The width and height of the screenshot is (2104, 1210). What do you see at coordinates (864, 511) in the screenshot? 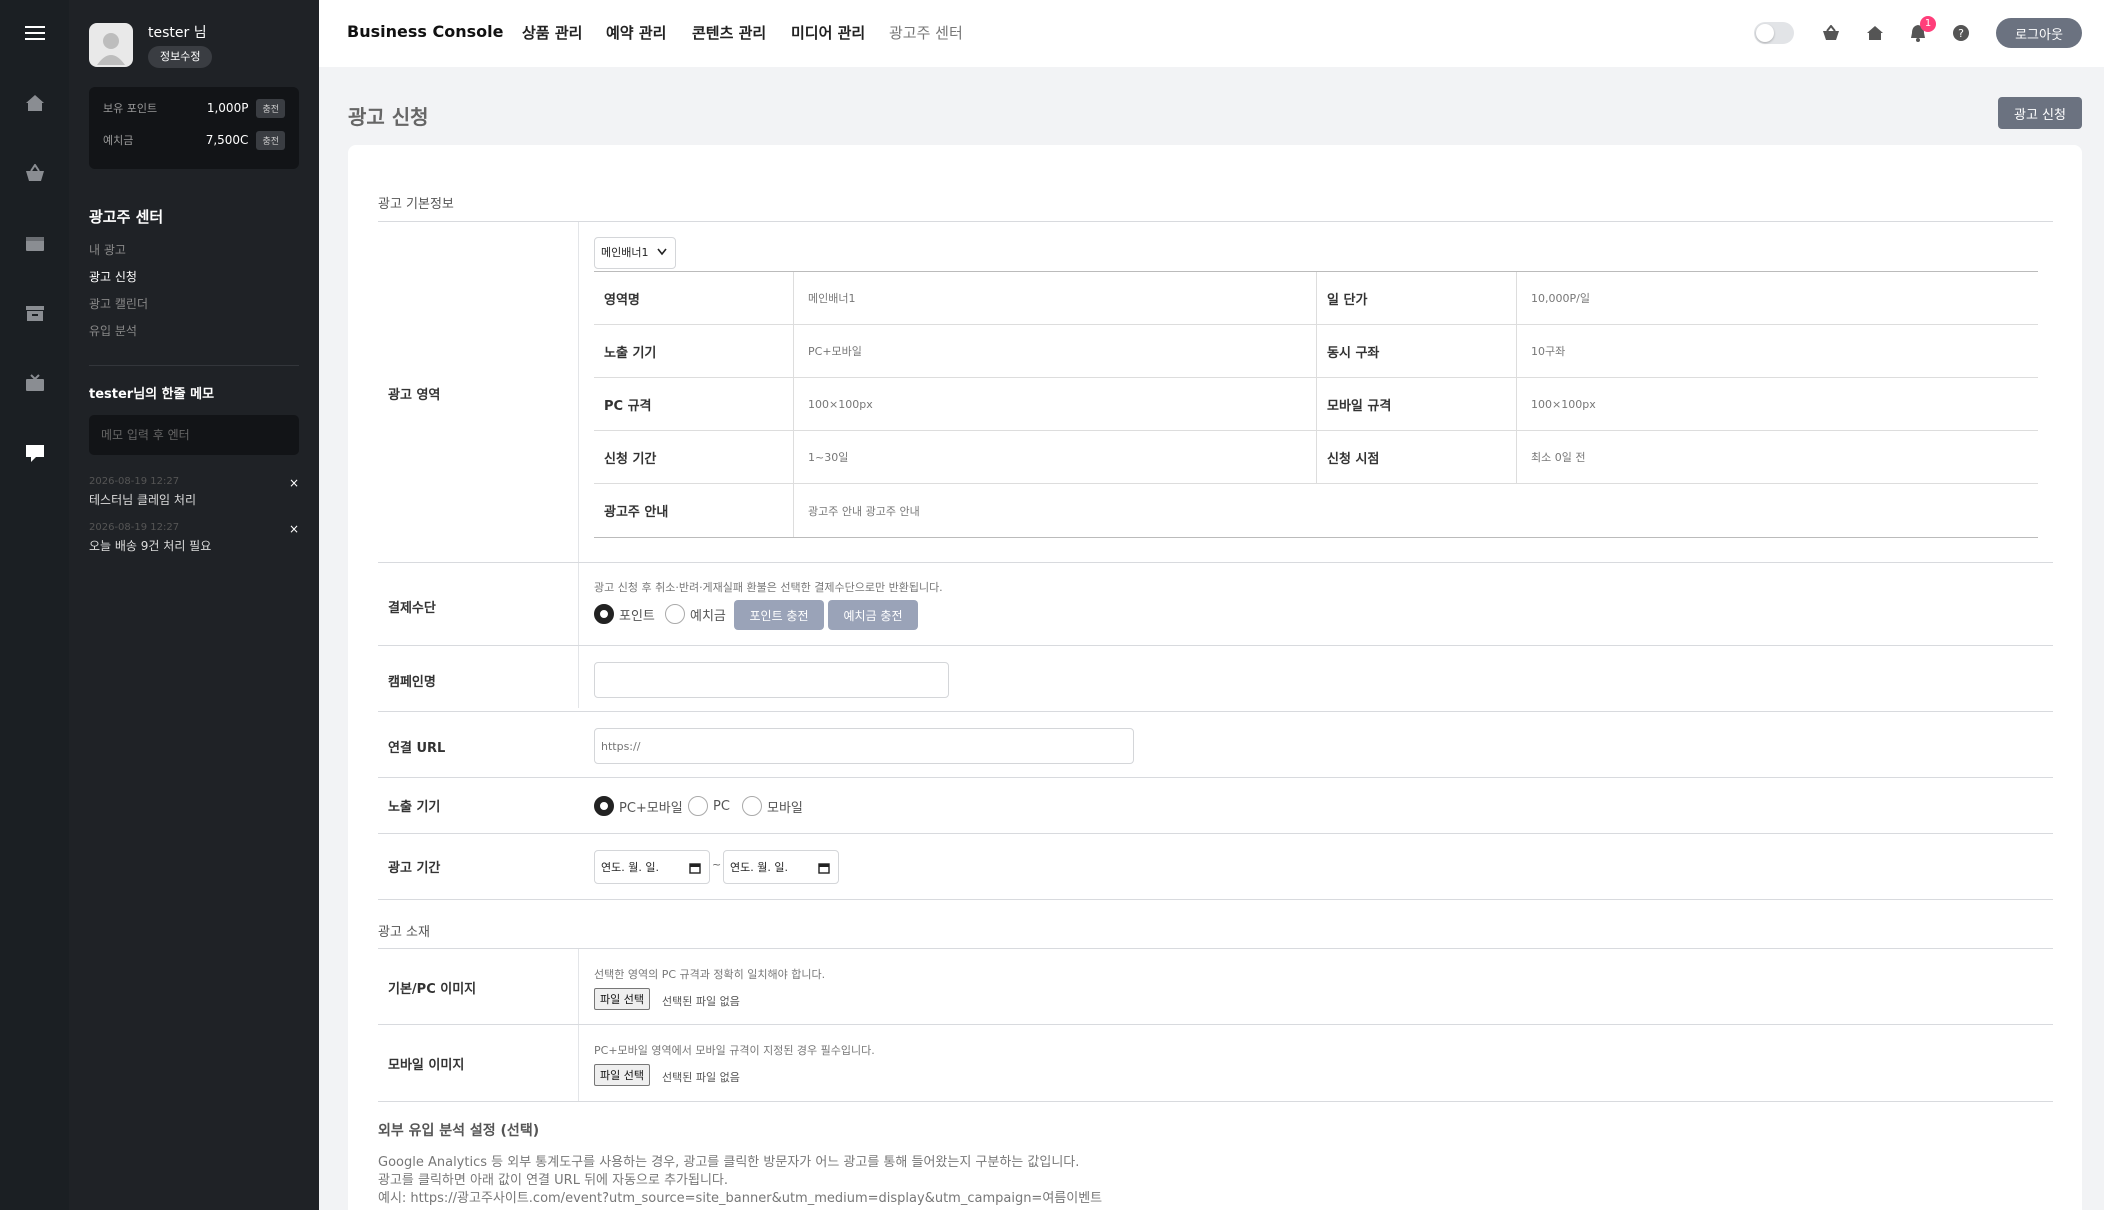
I see `info-value: 광고주 안내 광고주 안내` at bounding box center [864, 511].